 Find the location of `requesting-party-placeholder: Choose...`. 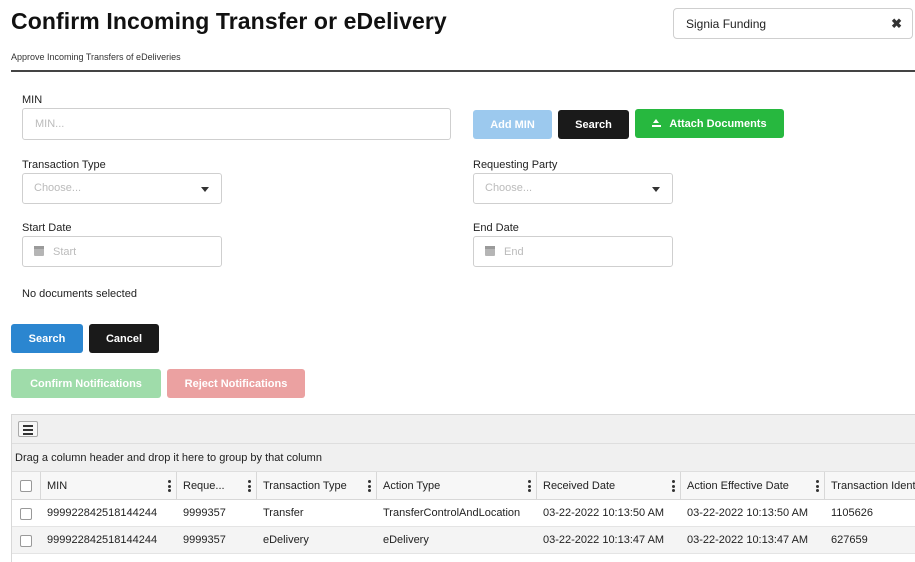

requesting-party-placeholder: Choose... is located at coordinates (509, 188).